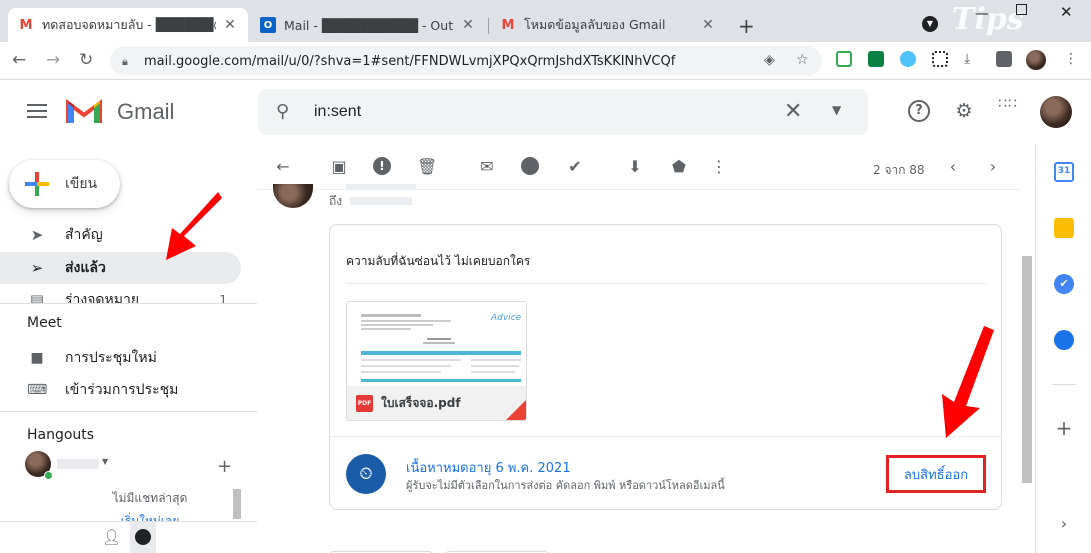 The image size is (1091, 553). Describe the element at coordinates (368, 25) in the screenshot. I see `browser-tab-outlook: O Mail - ██████████ - Outlook ✕` at that location.